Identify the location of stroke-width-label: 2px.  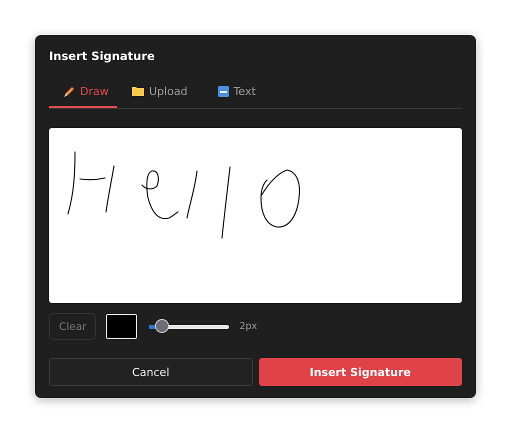
(248, 326).